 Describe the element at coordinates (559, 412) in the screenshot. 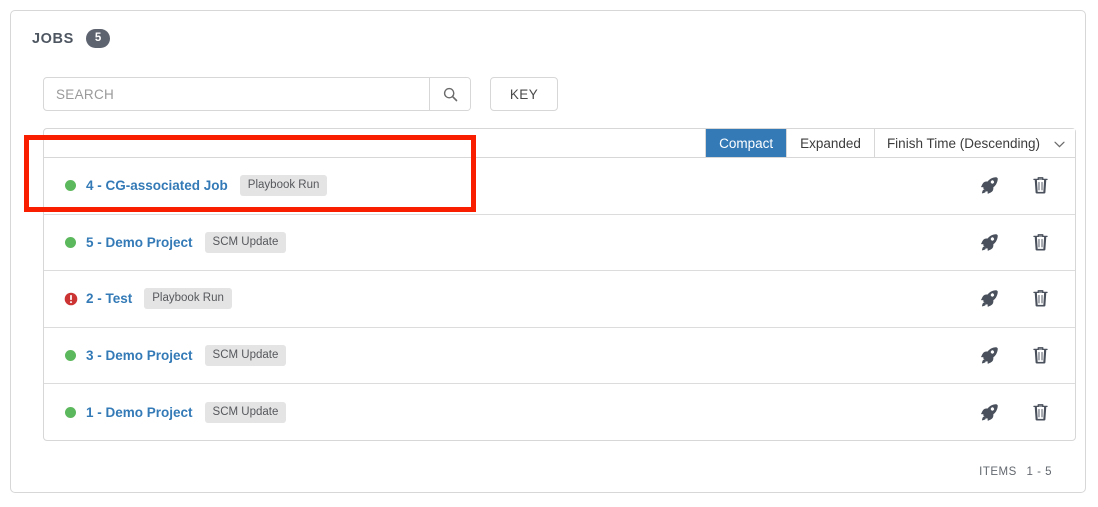

I see `table-row: 1 - Demo Project SCM Update` at that location.